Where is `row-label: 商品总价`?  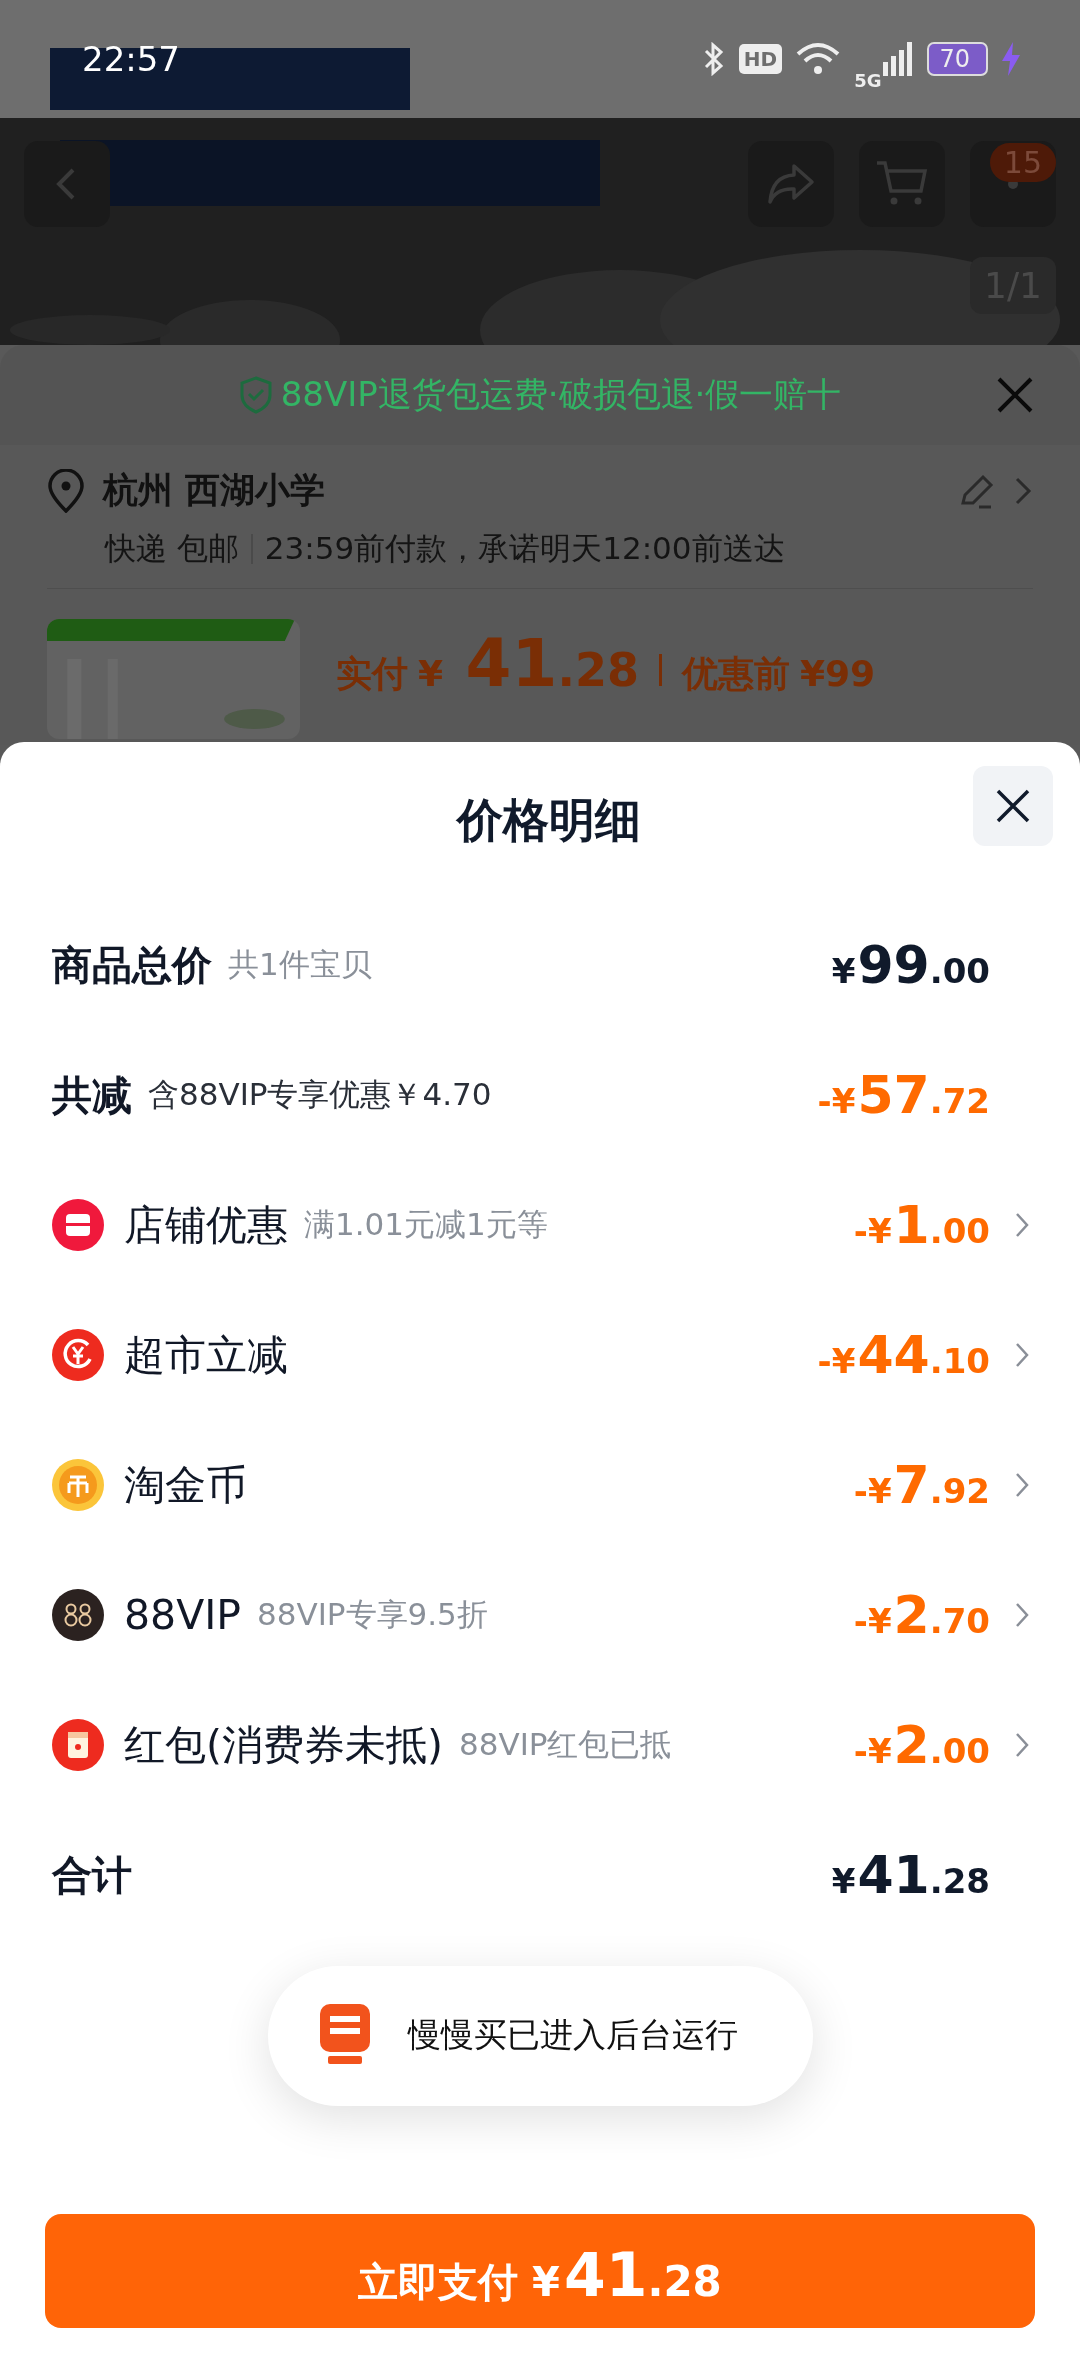
row-label: 商品总价 is located at coordinates (132, 965).